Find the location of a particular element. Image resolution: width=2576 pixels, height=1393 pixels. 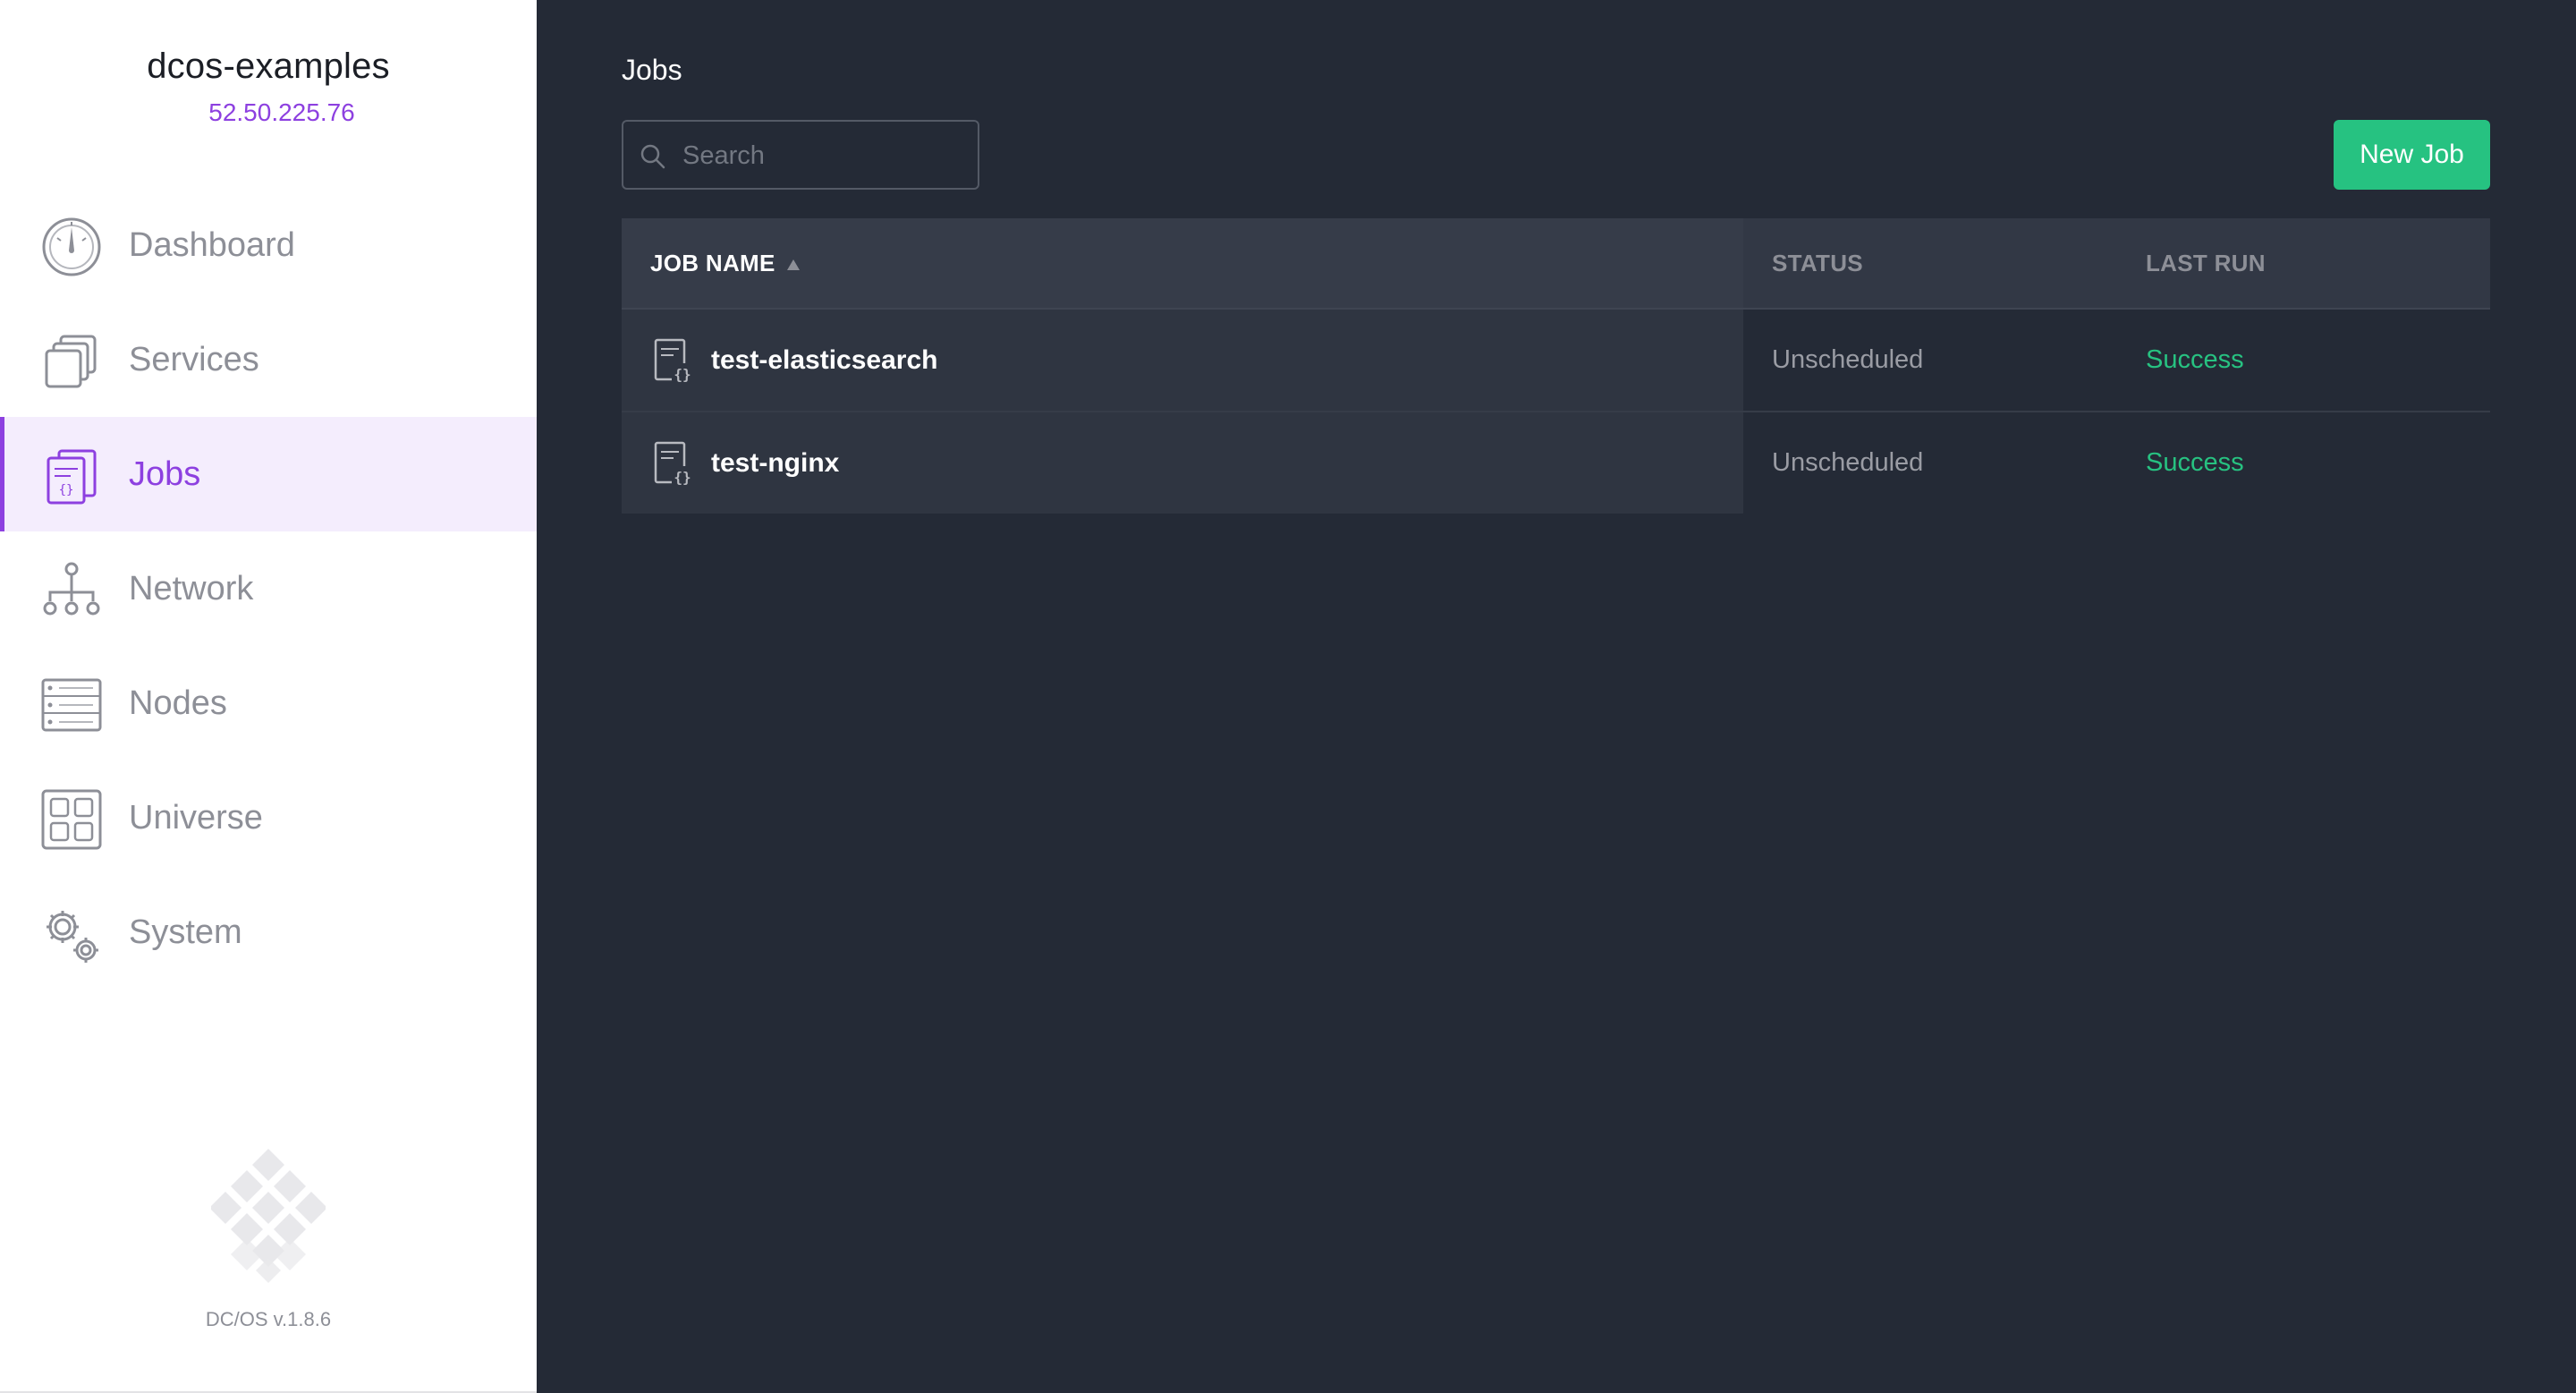

cluster-ip: 52.50.225.76 is located at coordinates (281, 112).